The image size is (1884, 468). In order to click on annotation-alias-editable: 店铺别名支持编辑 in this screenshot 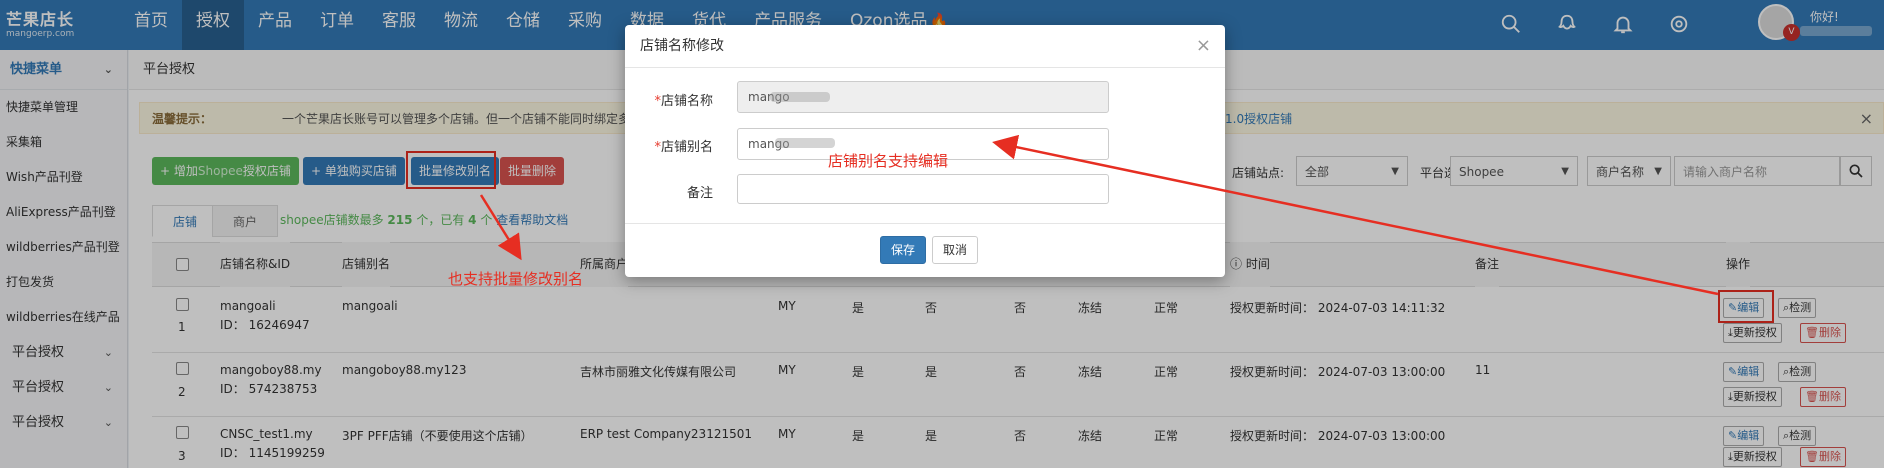, I will do `click(888, 161)`.